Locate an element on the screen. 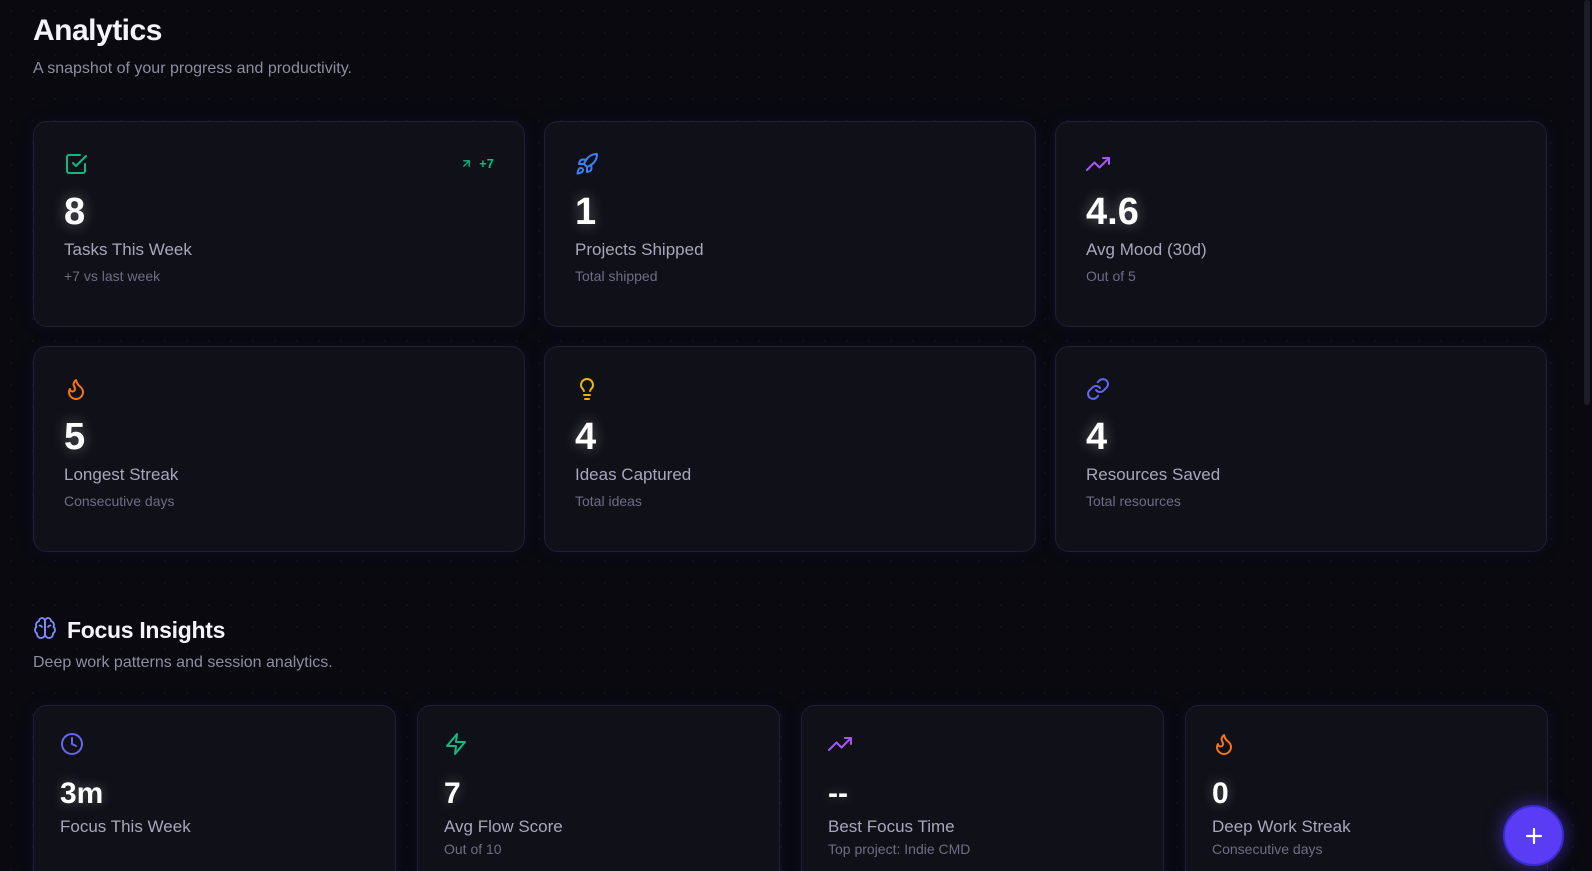 This screenshot has height=871, width=1592. stat-label: Longest Streak is located at coordinates (121, 474).